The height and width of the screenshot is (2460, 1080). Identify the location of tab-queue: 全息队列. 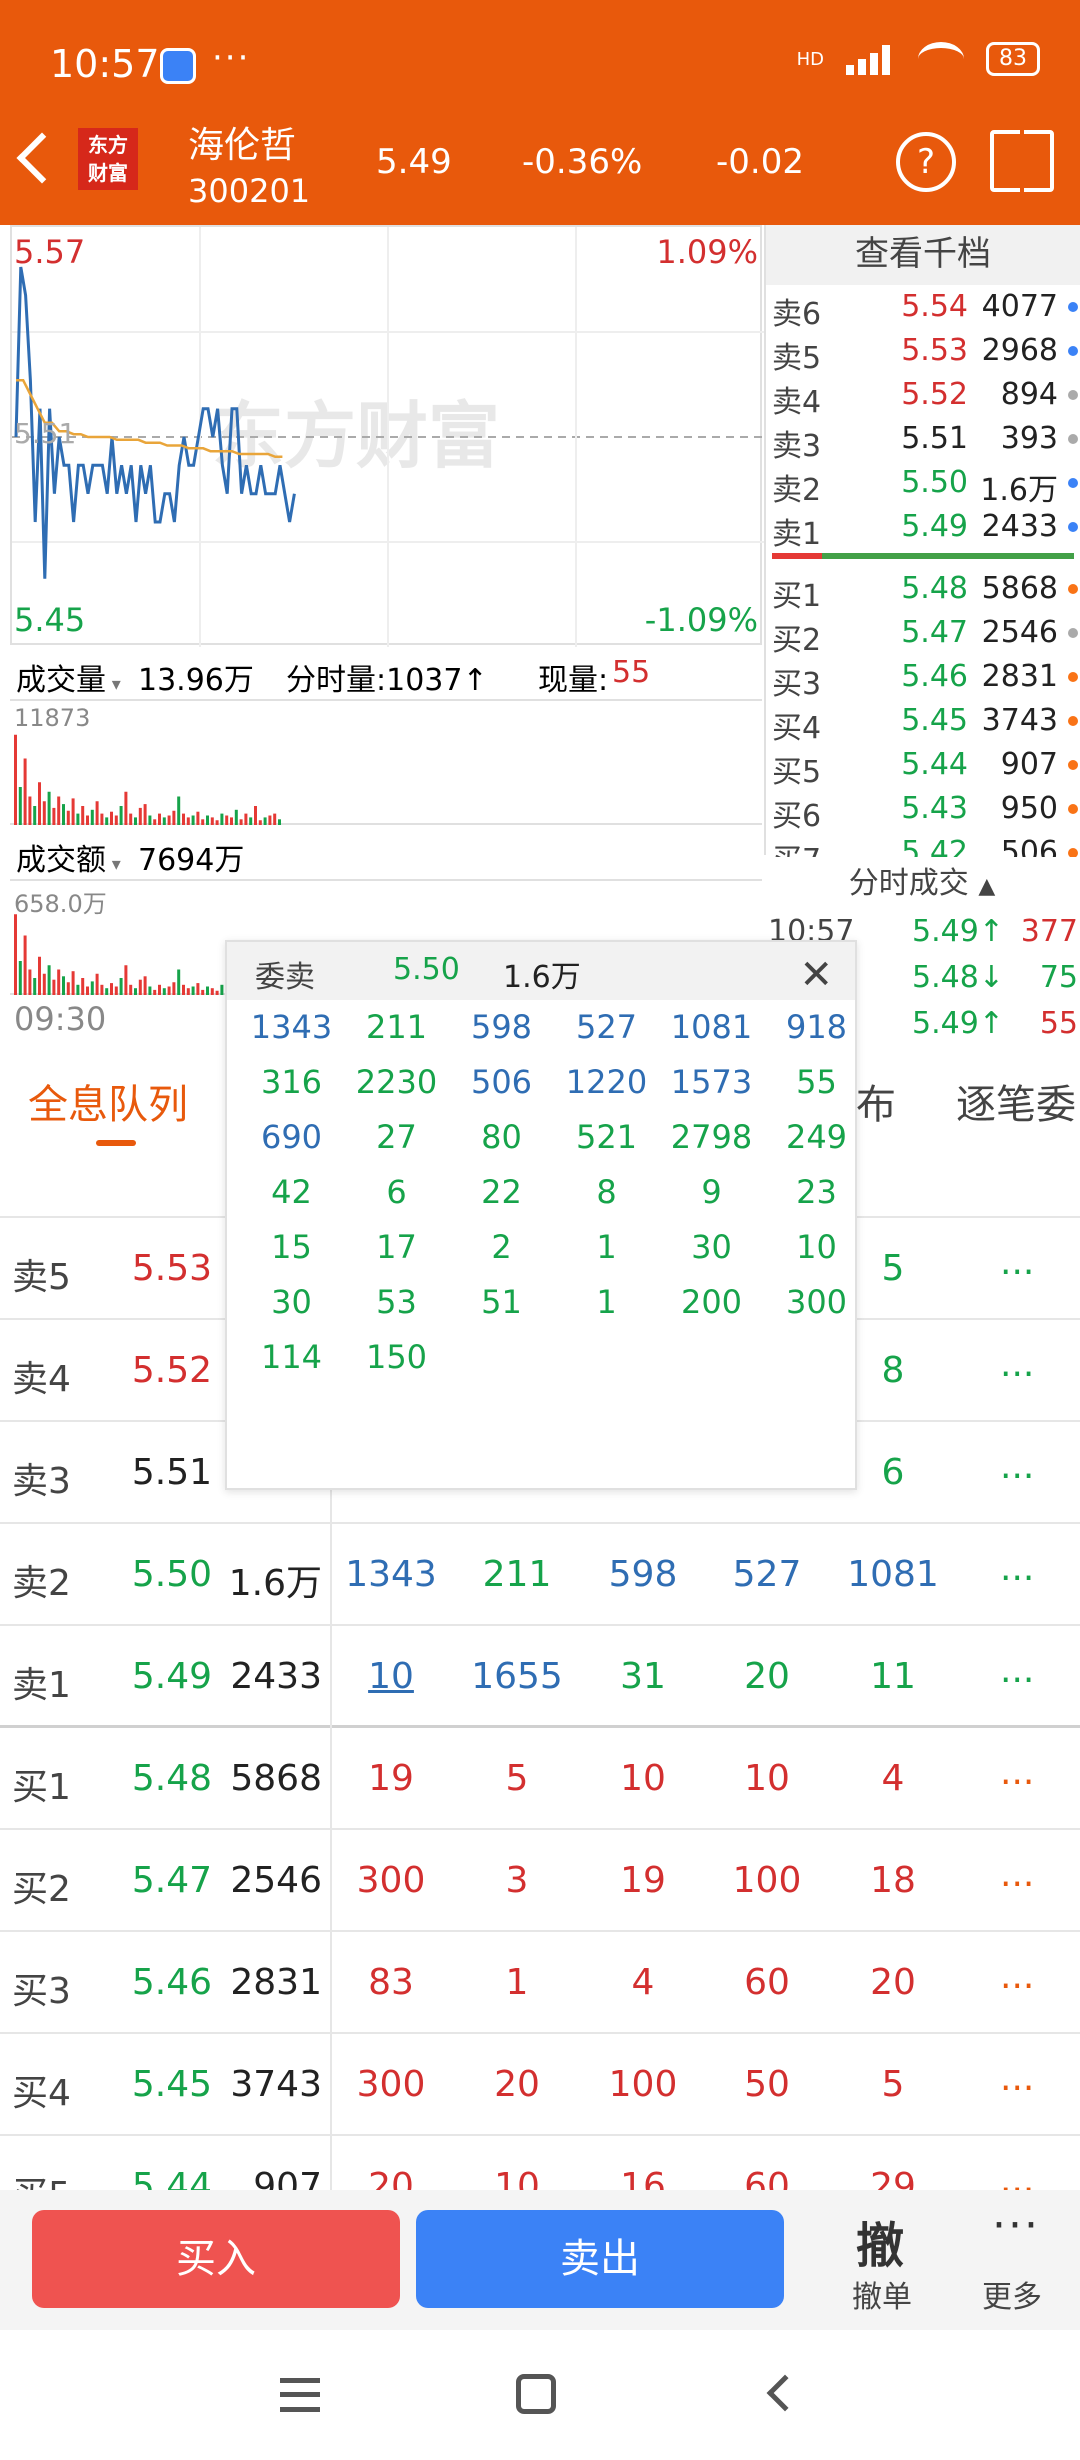
(108, 1101).